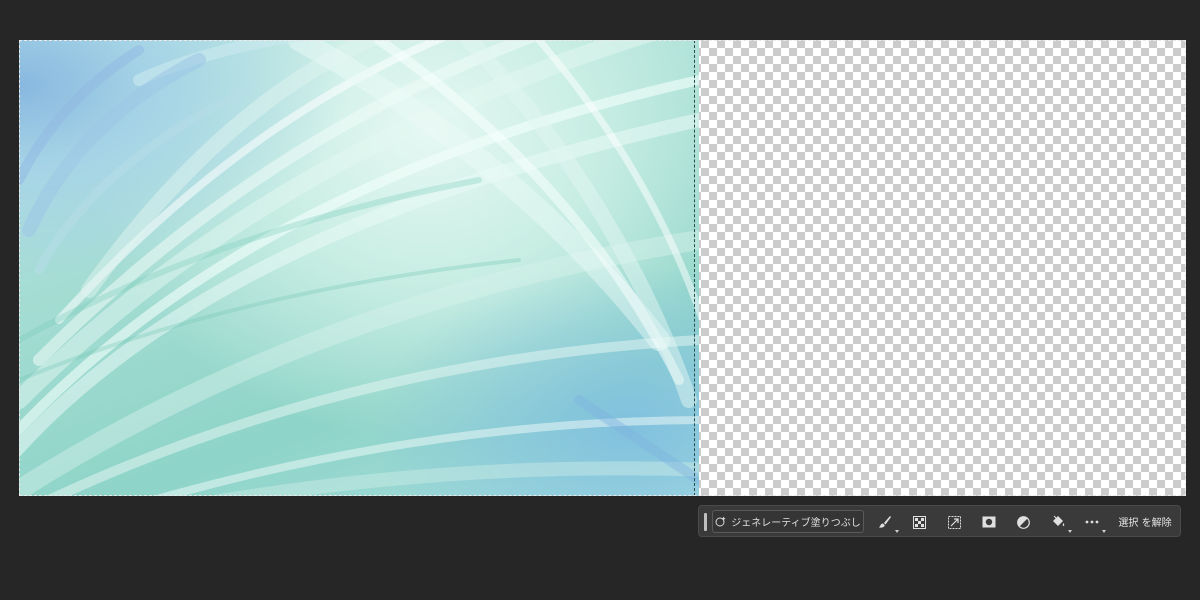  I want to click on paint-bucket-icon, so click(1059, 520).